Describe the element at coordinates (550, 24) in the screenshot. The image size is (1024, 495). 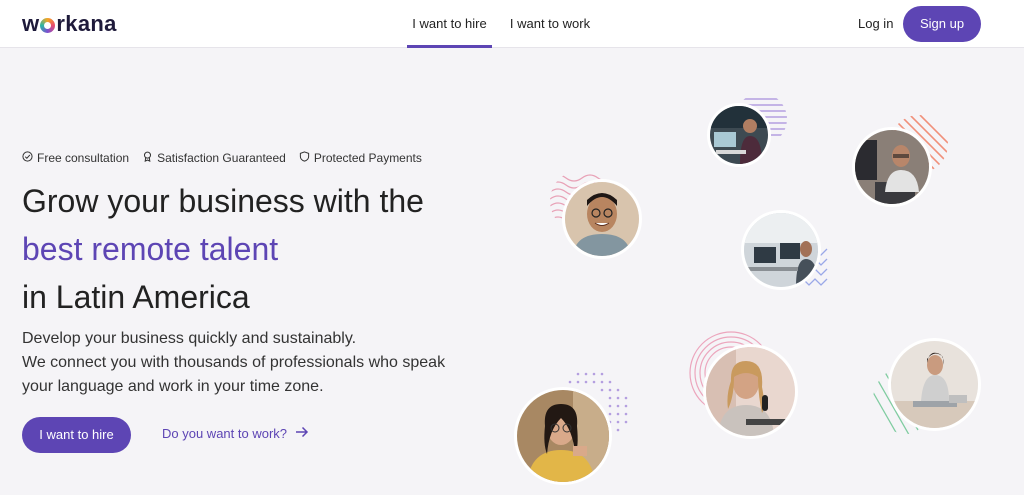
I see `tab-i-want-to-work: I want to work` at that location.